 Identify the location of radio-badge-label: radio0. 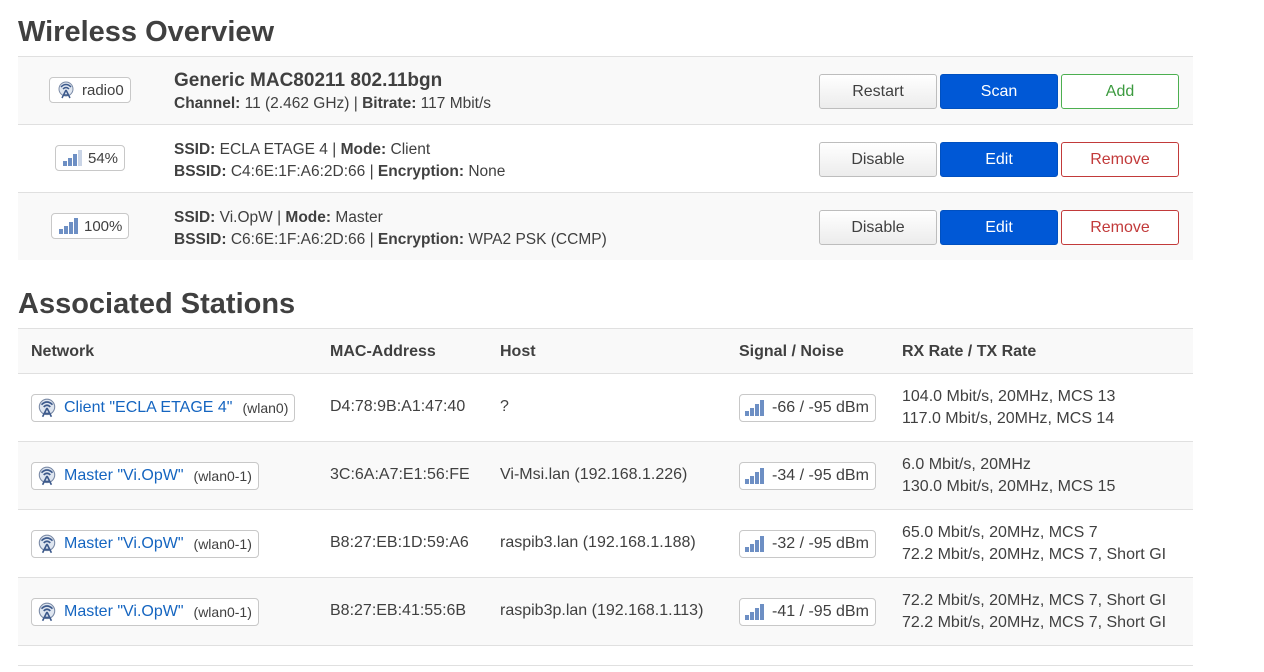
(103, 90).